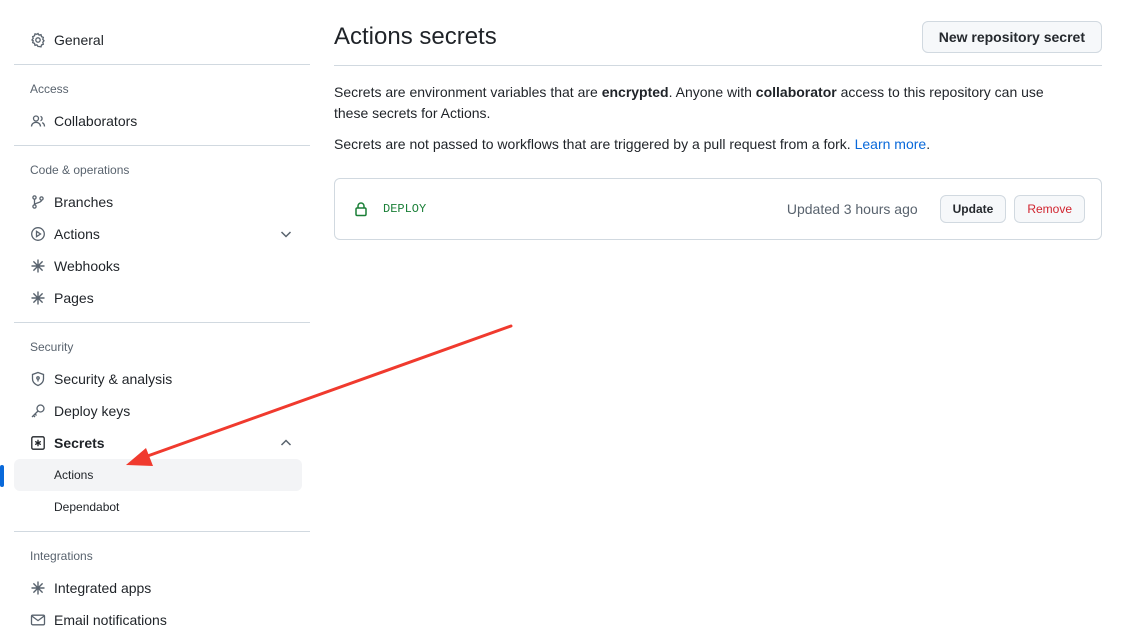 This screenshot has width=1143, height=642. I want to click on sidebar-item-label: Collaborators, so click(96, 121).